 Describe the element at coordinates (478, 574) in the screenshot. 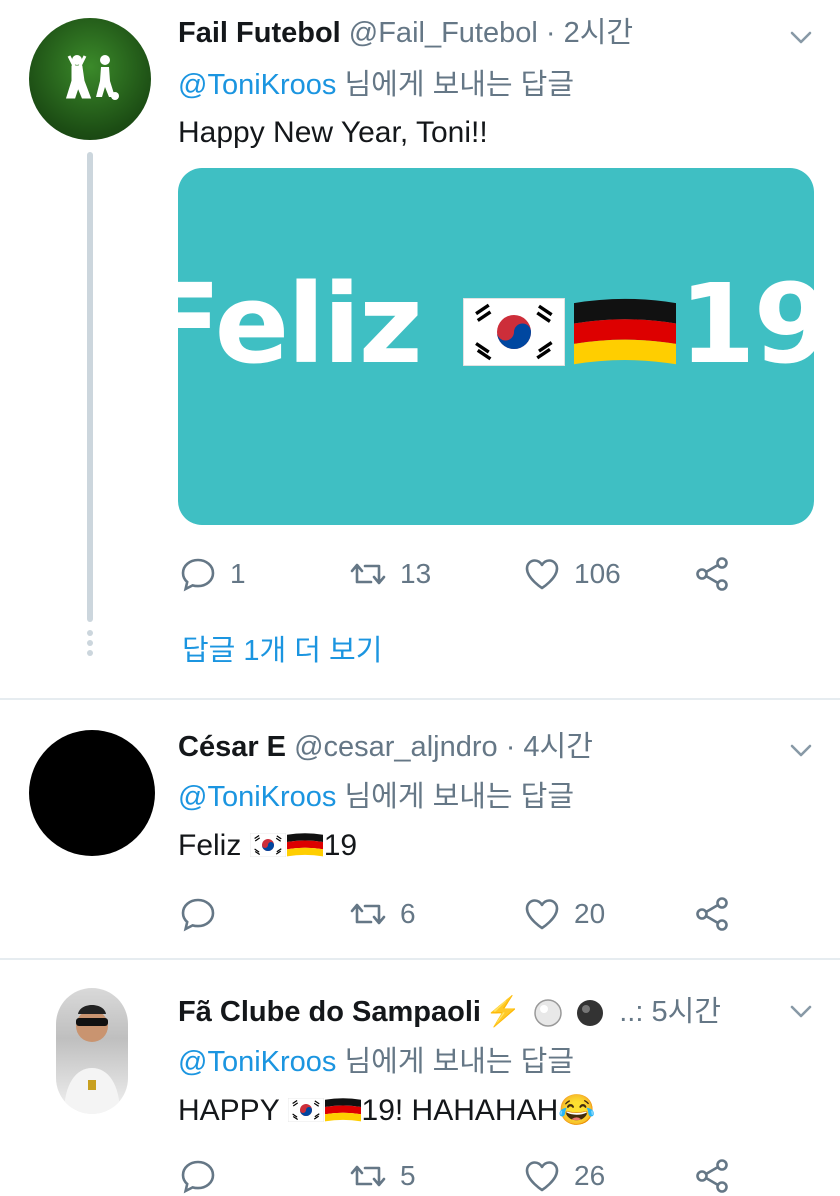

I see `tweet-actions: 1 13 106` at that location.